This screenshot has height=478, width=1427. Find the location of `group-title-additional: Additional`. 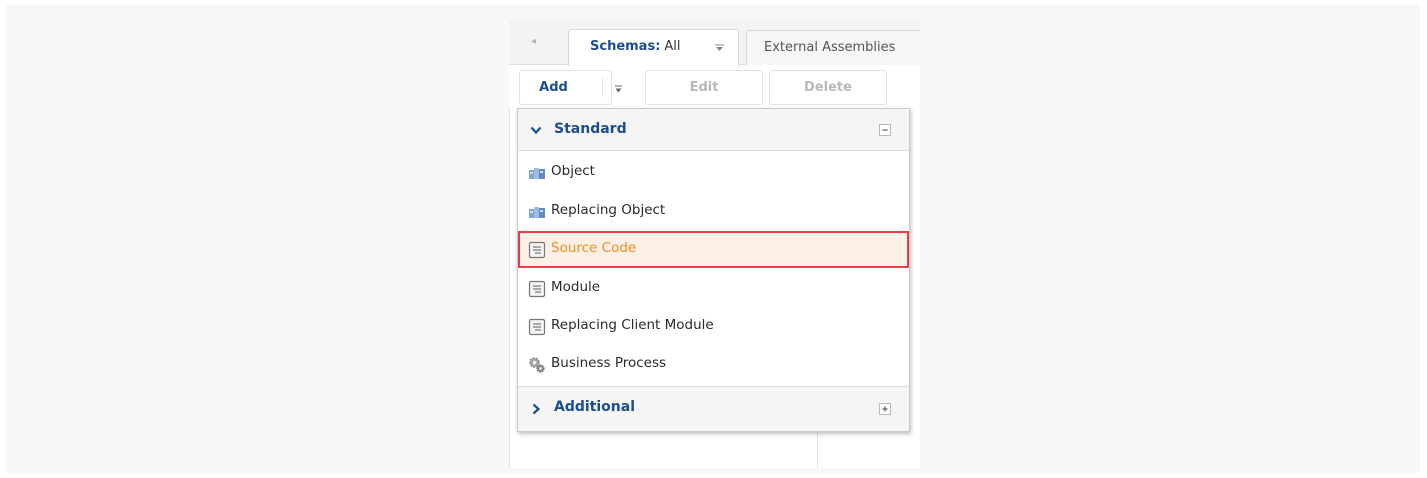

group-title-additional: Additional is located at coordinates (594, 407).